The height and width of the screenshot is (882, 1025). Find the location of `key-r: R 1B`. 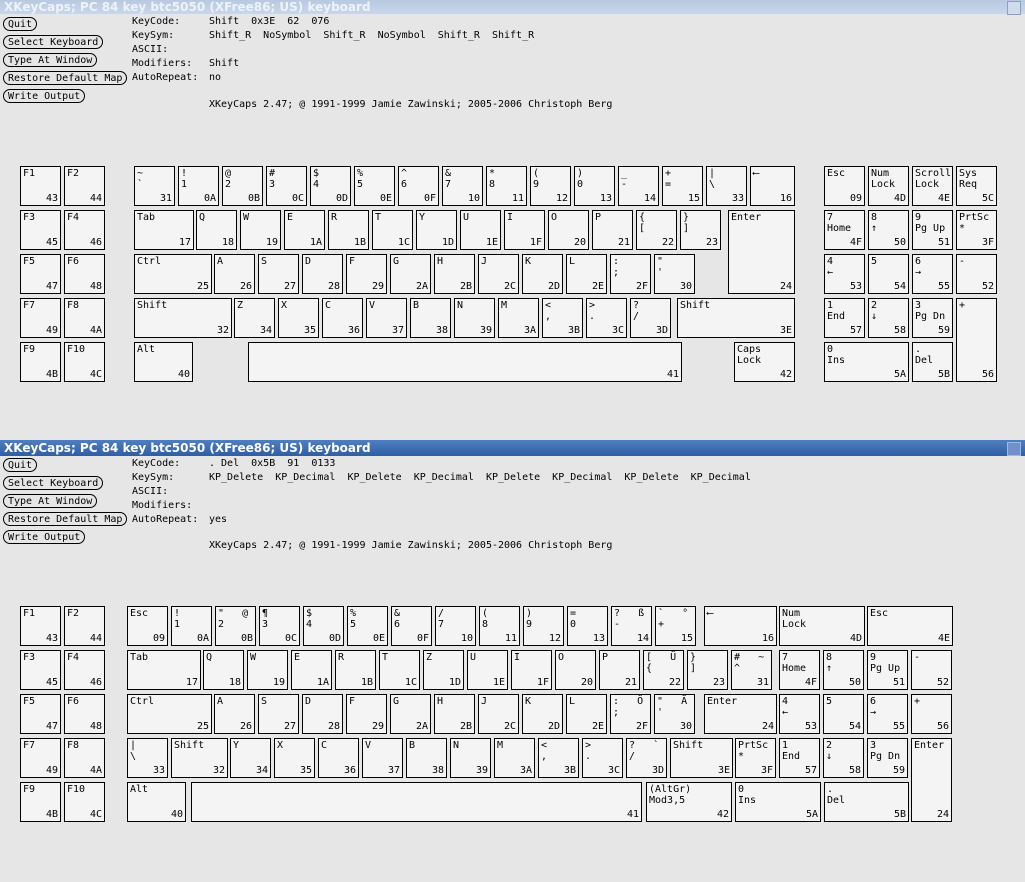

key-r: R 1B is located at coordinates (348, 230).